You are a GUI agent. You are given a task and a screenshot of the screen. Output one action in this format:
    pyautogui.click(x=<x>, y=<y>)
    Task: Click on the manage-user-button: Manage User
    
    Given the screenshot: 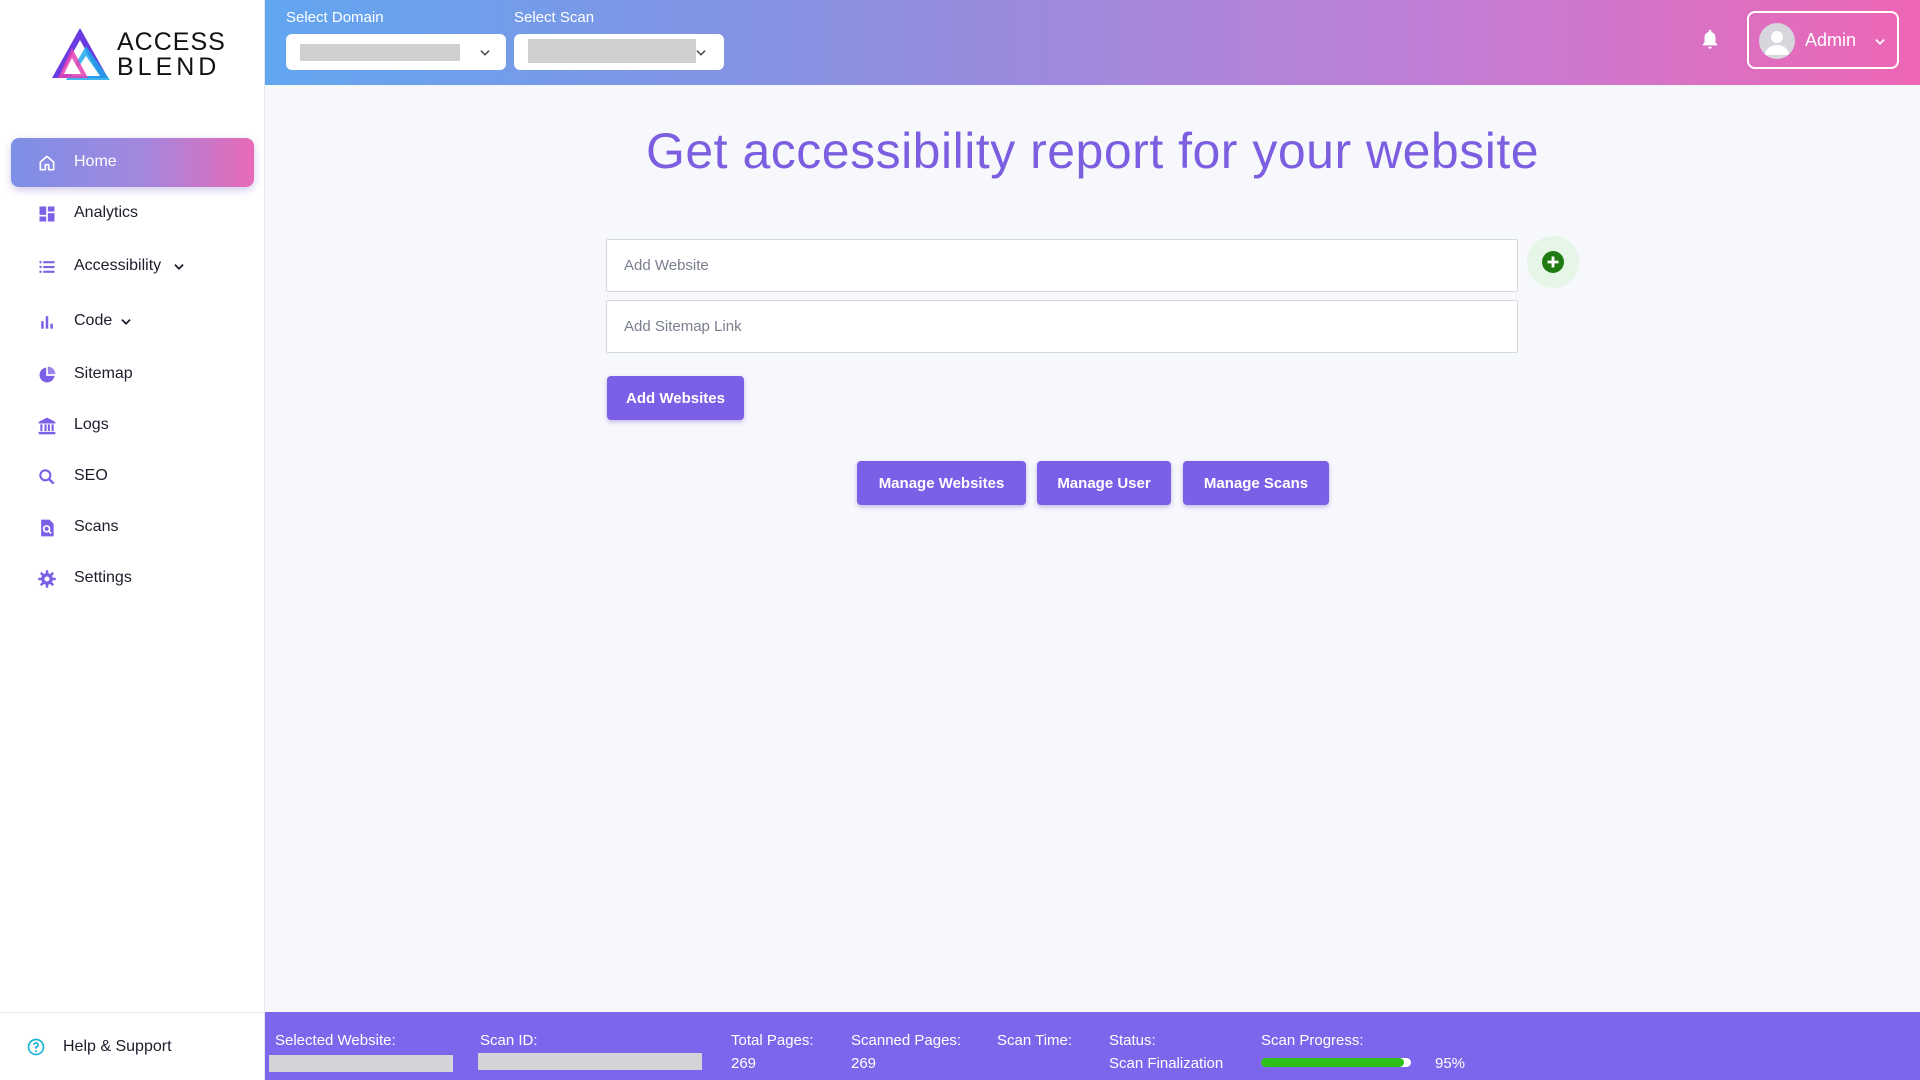 What is the action you would take?
    pyautogui.click(x=1104, y=483)
    